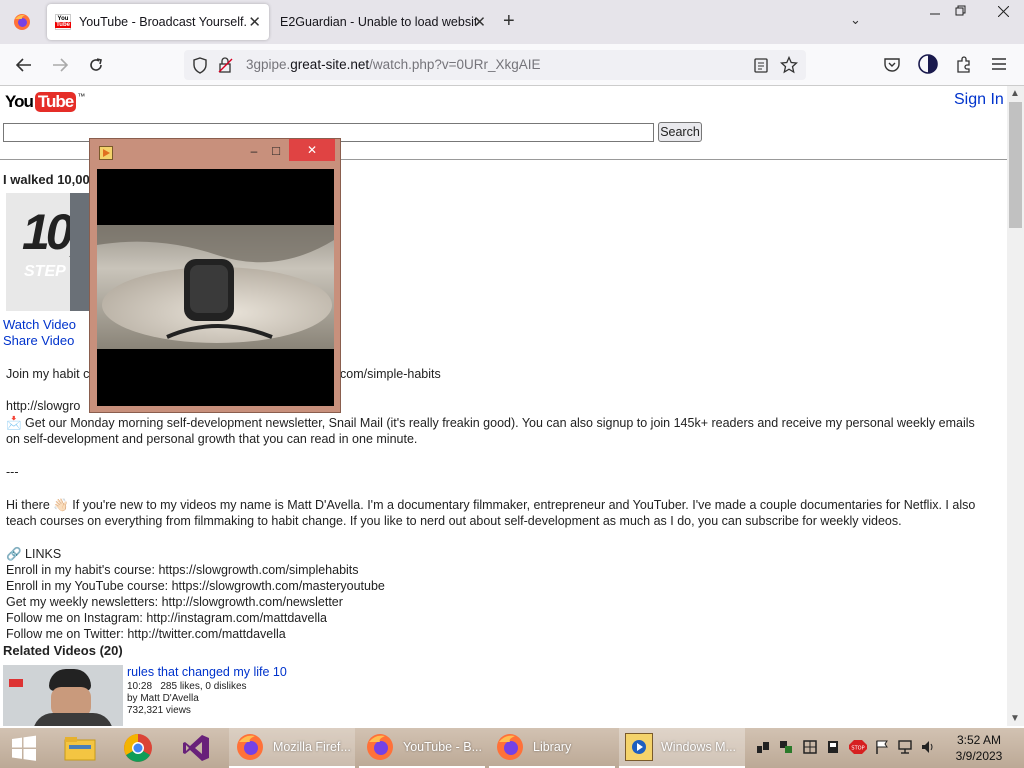 This screenshot has height=768, width=1024. Describe the element at coordinates (680, 132) in the screenshot. I see `search-button: Search` at that location.